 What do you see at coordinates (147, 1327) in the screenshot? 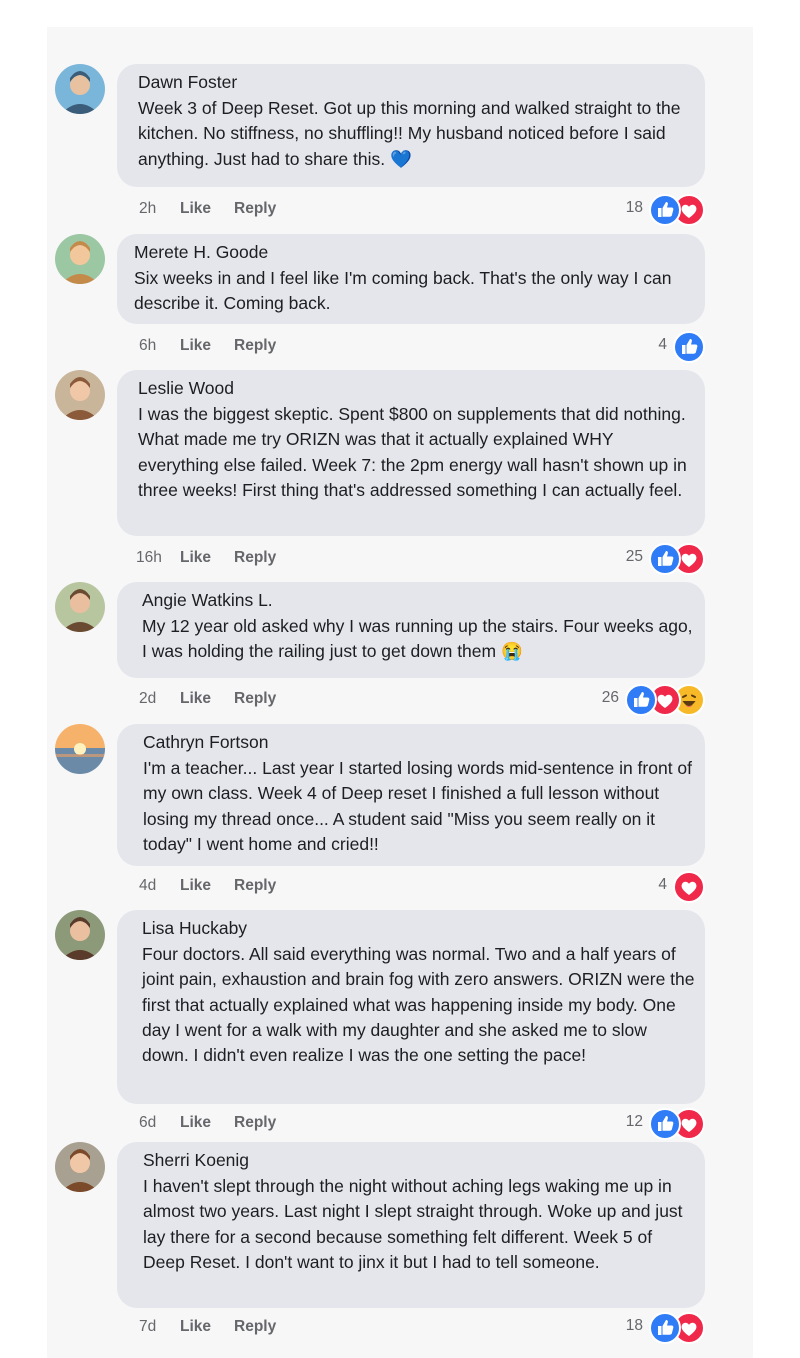
I see `comment-timestamp: 7d` at bounding box center [147, 1327].